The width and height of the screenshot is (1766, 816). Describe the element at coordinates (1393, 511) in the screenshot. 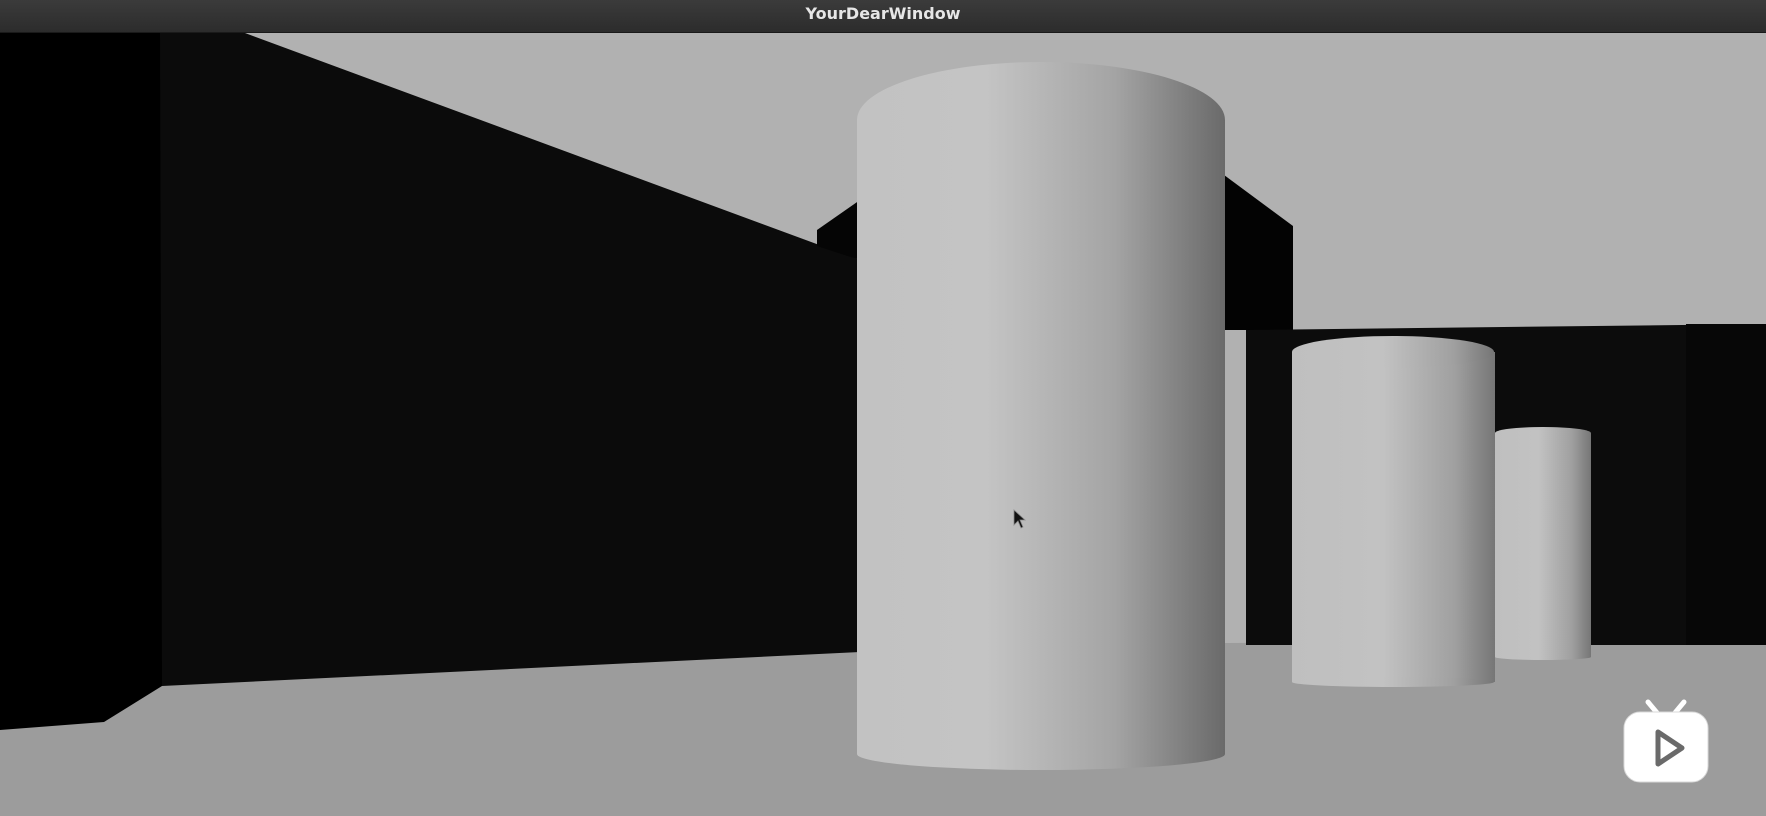

I see `pillar-medium` at that location.